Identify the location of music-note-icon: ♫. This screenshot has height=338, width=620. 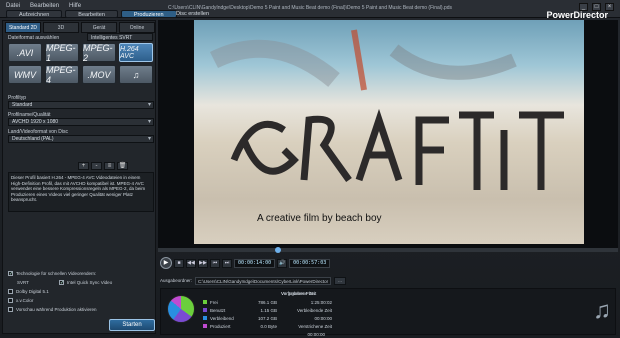
(602, 310).